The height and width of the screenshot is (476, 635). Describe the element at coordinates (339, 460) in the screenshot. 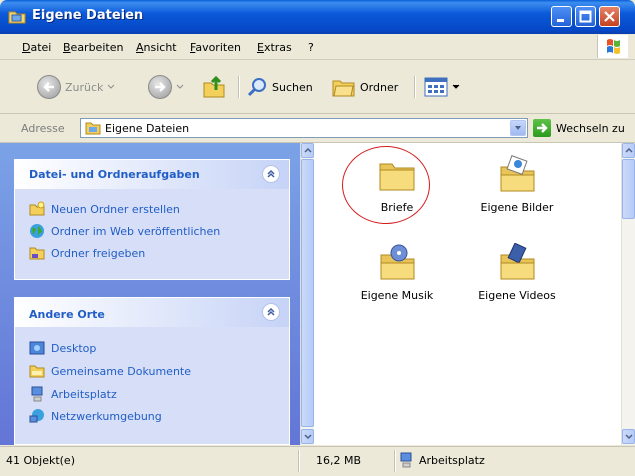

I see `status-size: 16,2 MB` at that location.